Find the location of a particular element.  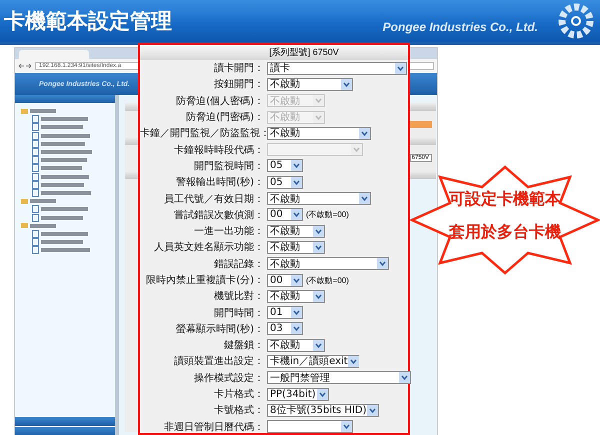

field-label: 開門監視時間： is located at coordinates (228, 166).